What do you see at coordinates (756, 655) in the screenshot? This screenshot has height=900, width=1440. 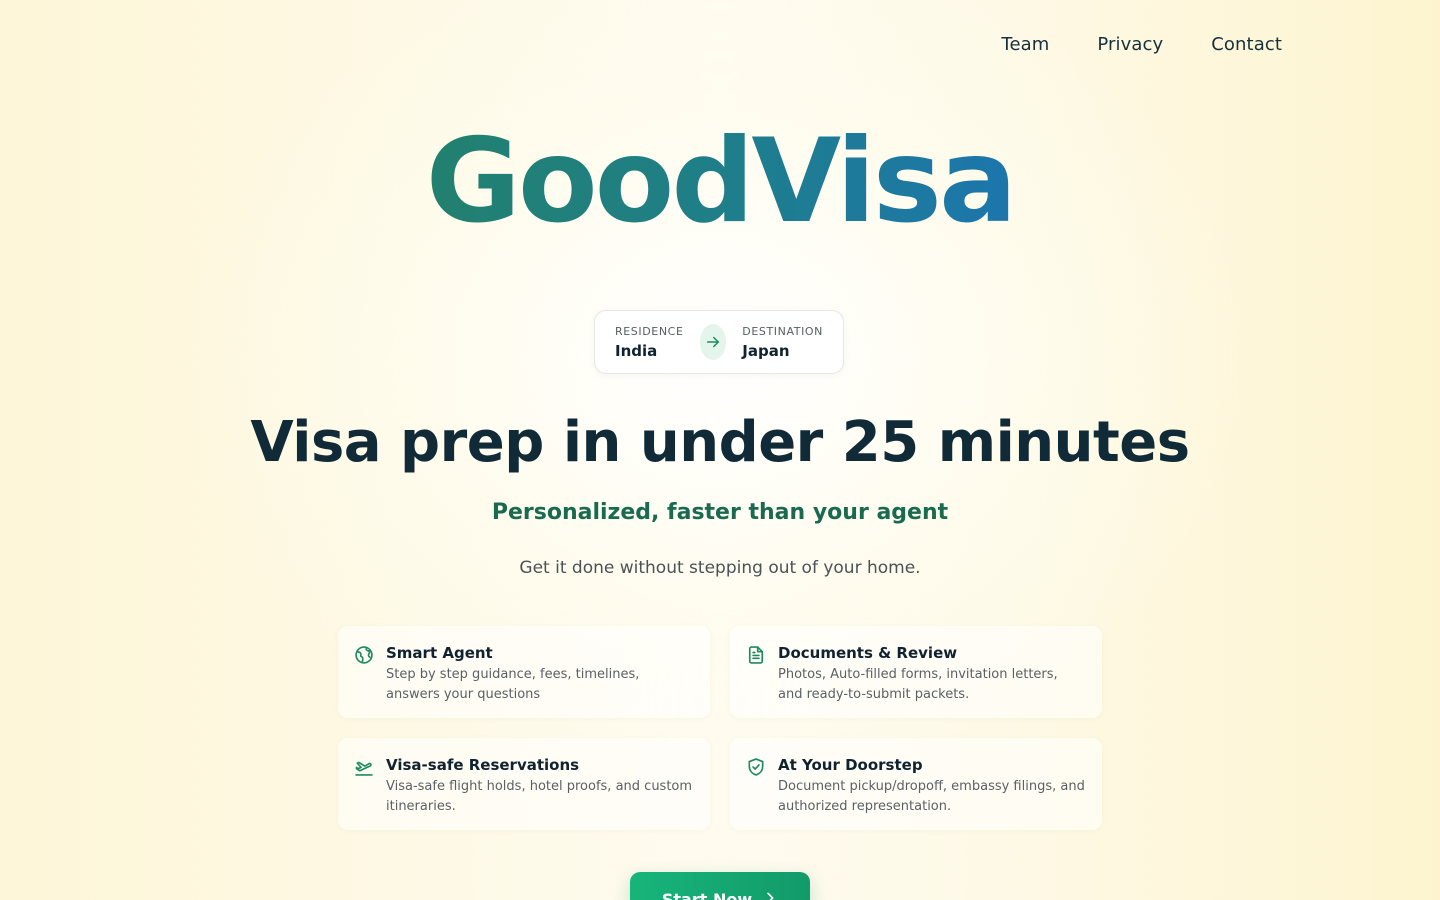 I see `document-icon` at bounding box center [756, 655].